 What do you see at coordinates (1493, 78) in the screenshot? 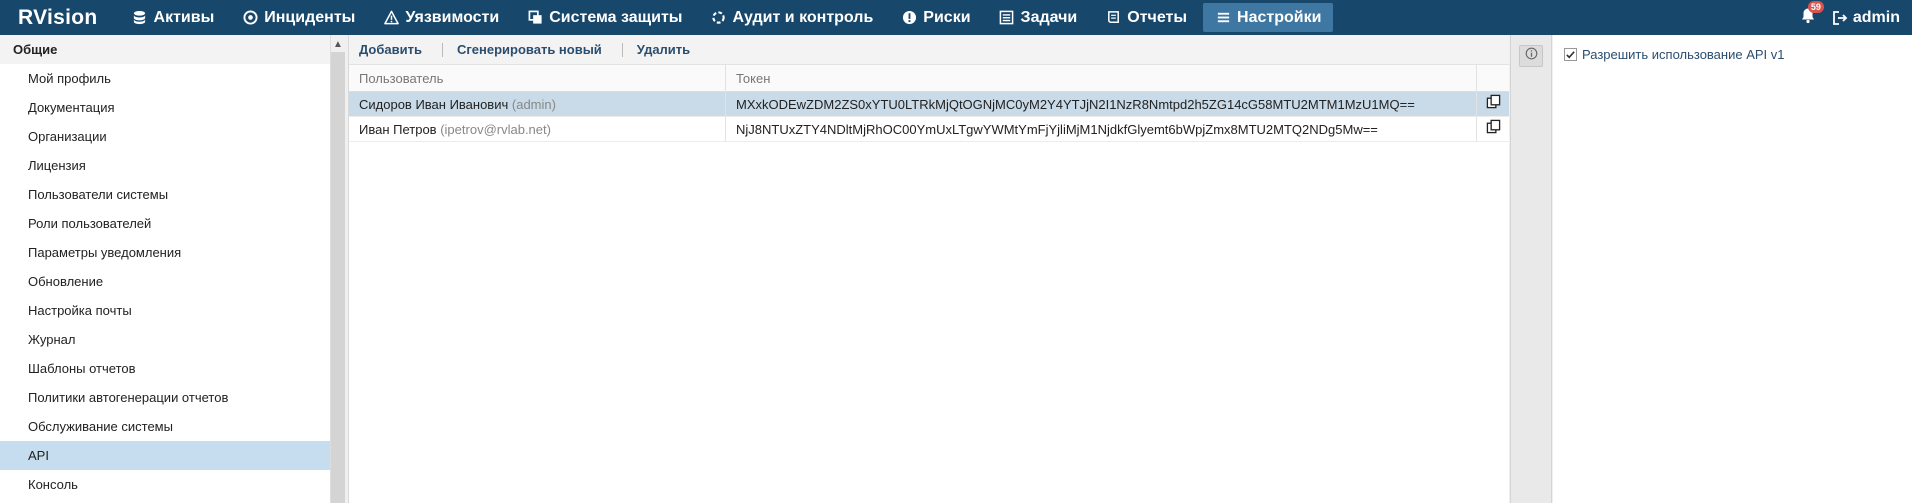
I see `column-header-actions` at bounding box center [1493, 78].